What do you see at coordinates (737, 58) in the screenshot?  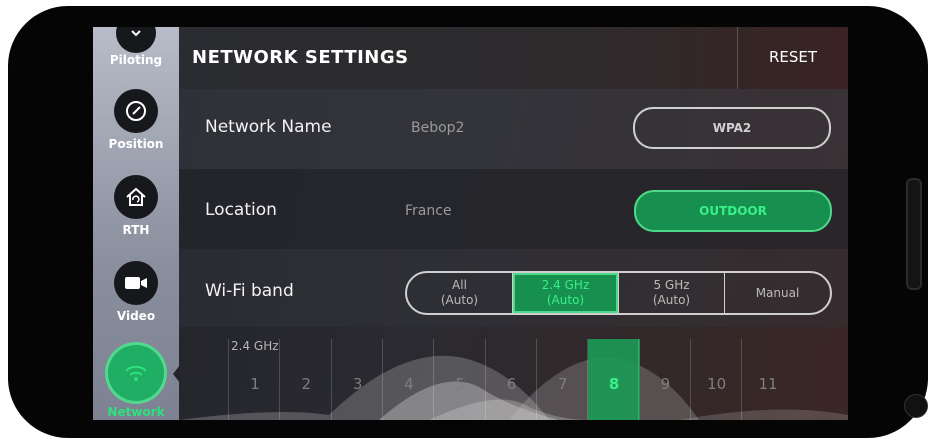 I see `divider` at bounding box center [737, 58].